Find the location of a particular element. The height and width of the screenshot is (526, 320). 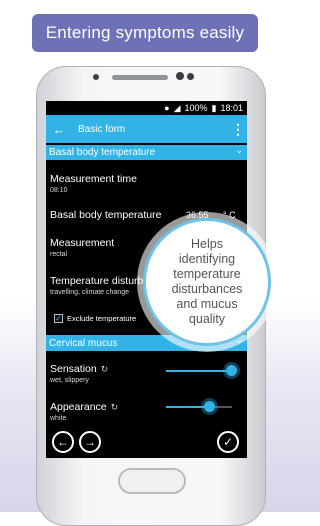

battery-level: 100% is located at coordinates (196, 108).